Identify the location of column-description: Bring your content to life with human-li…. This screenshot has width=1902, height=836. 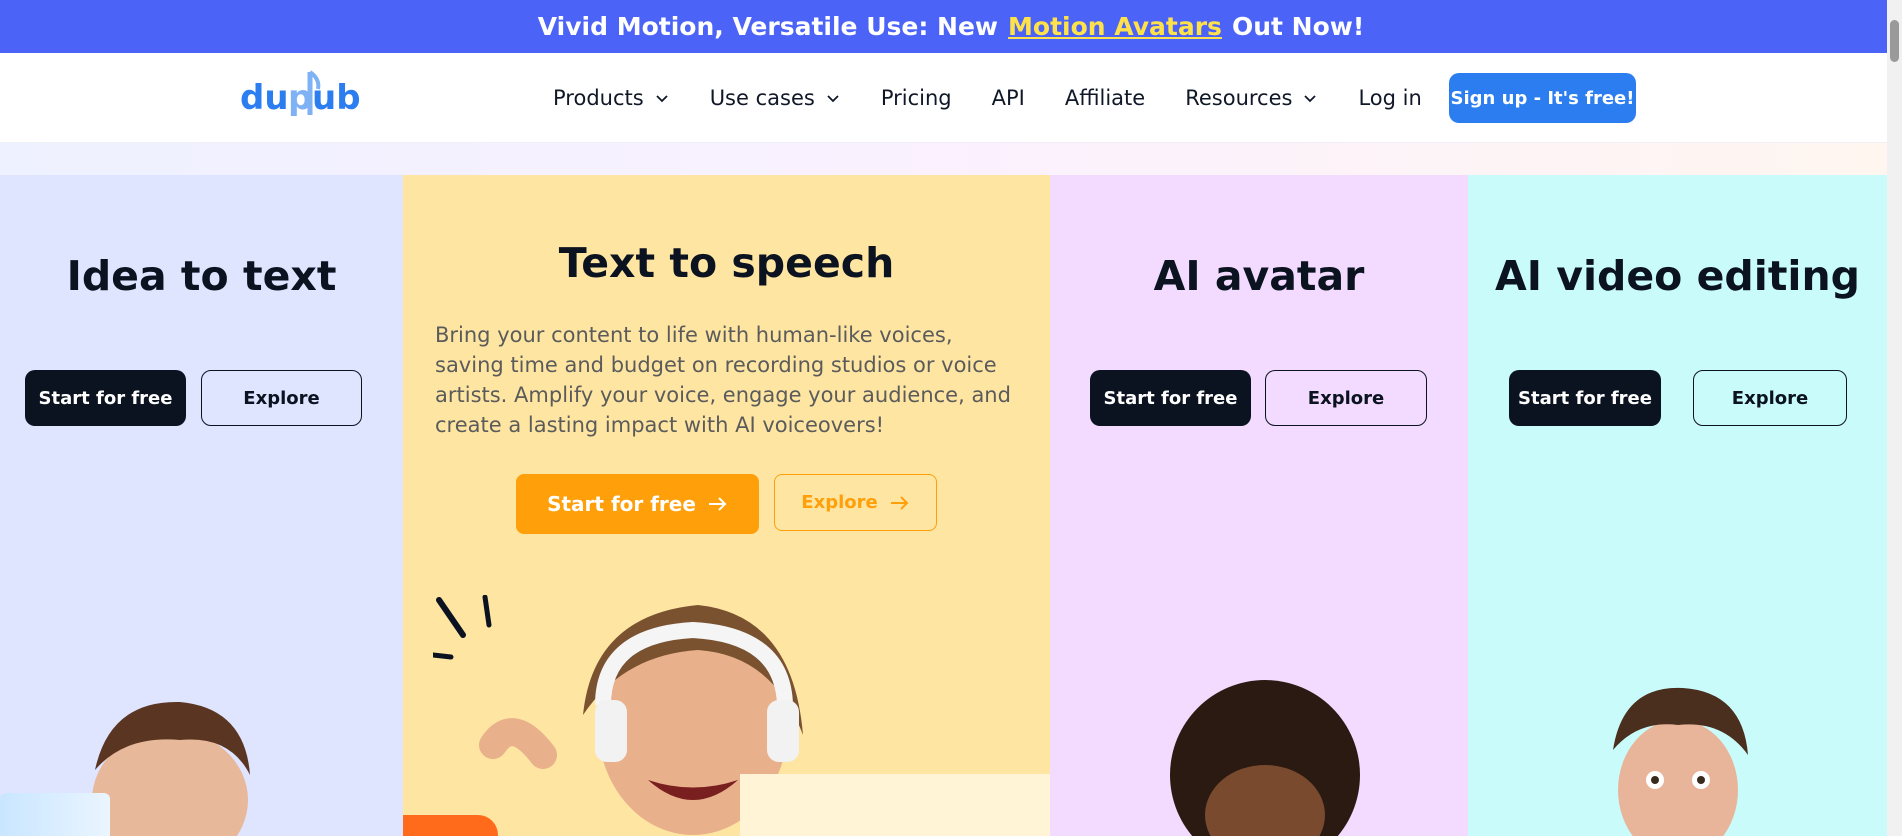
(723, 380).